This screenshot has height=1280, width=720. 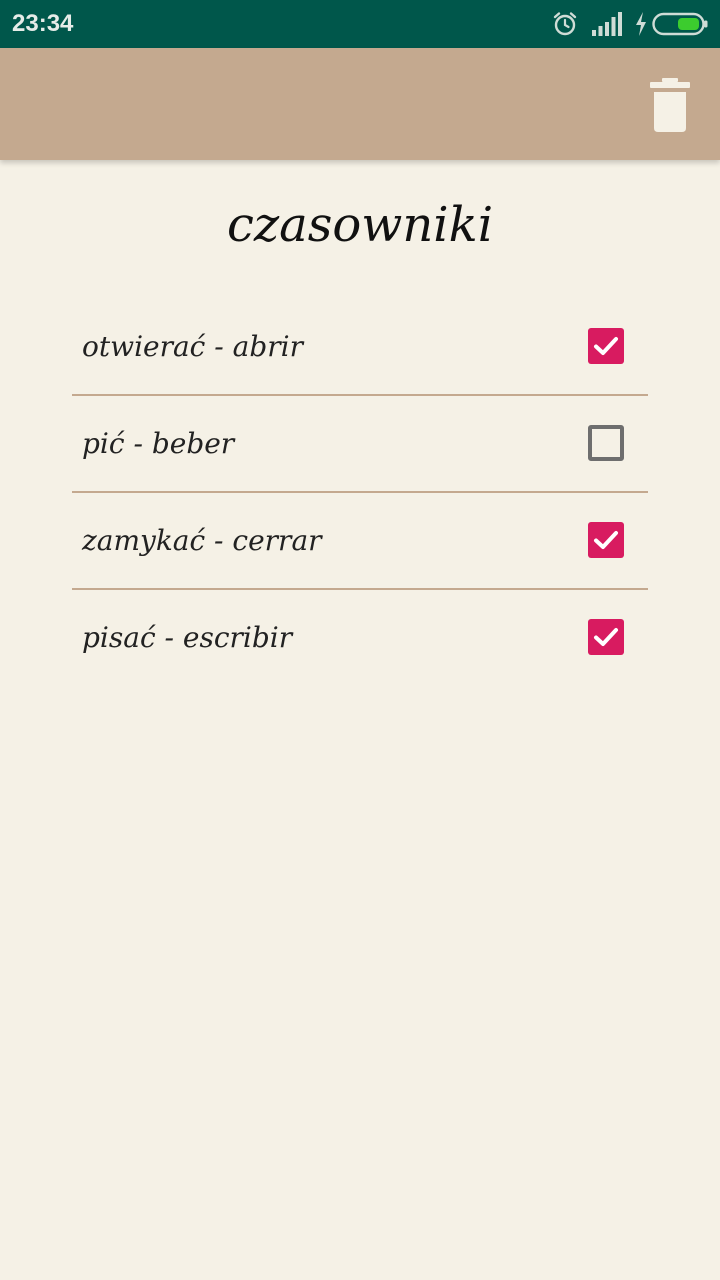 What do you see at coordinates (641, 24) in the screenshot?
I see `charging-icon` at bounding box center [641, 24].